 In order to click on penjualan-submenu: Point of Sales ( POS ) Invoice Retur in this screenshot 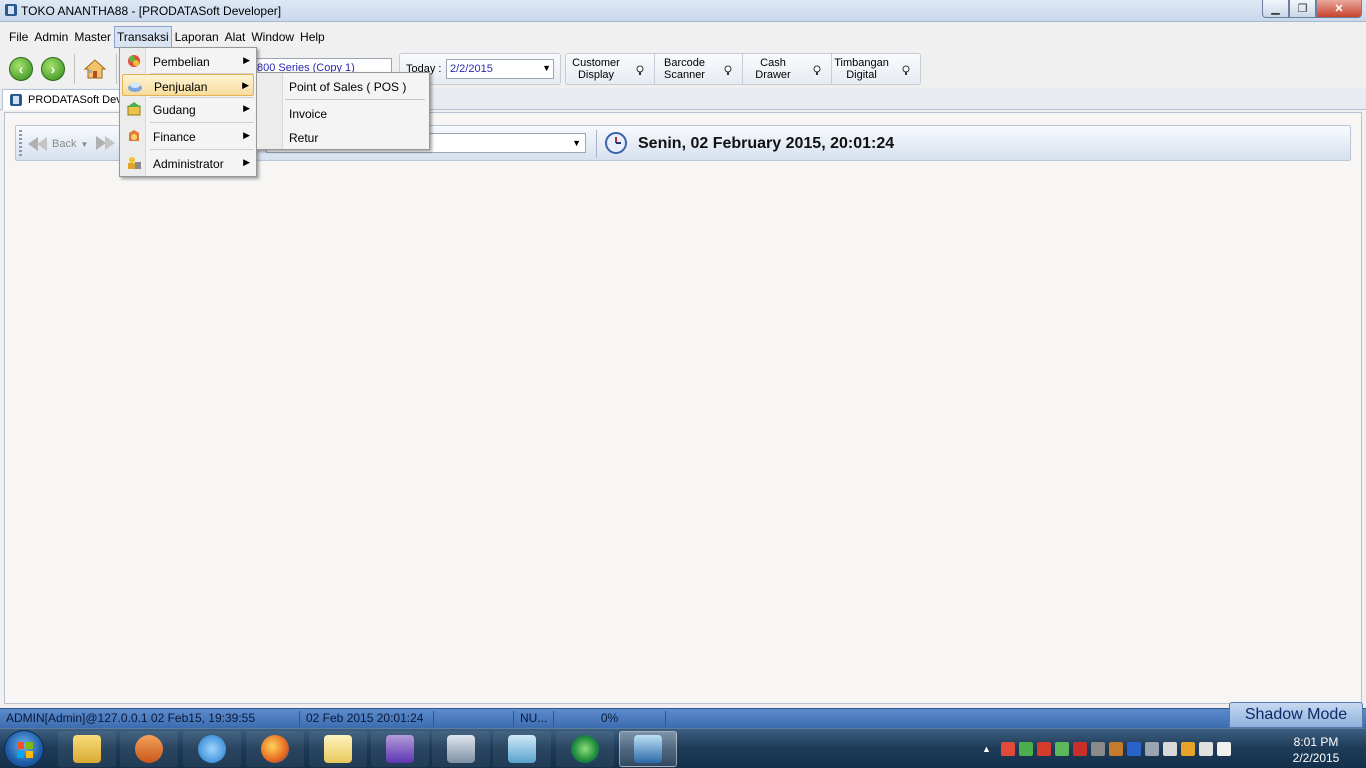, I will do `click(343, 111)`.